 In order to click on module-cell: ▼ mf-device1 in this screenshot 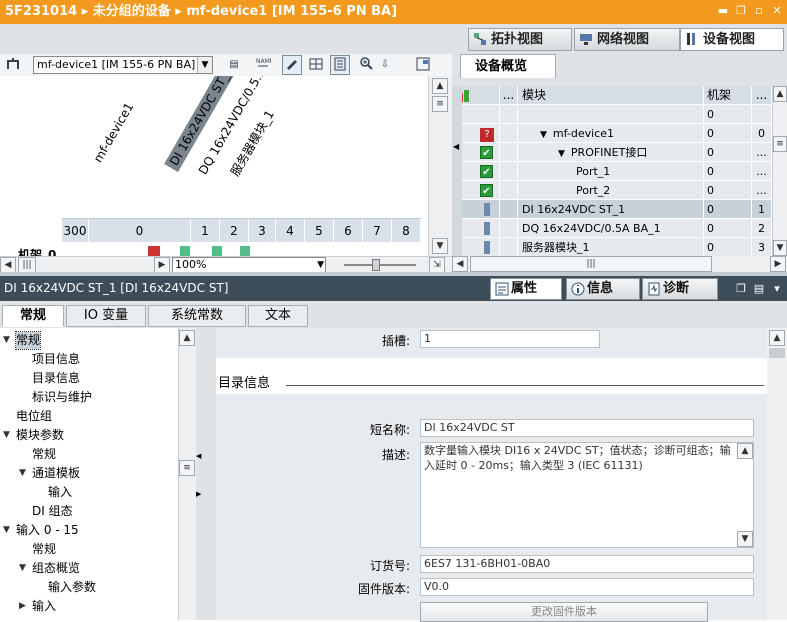, I will do `click(611, 133)`.